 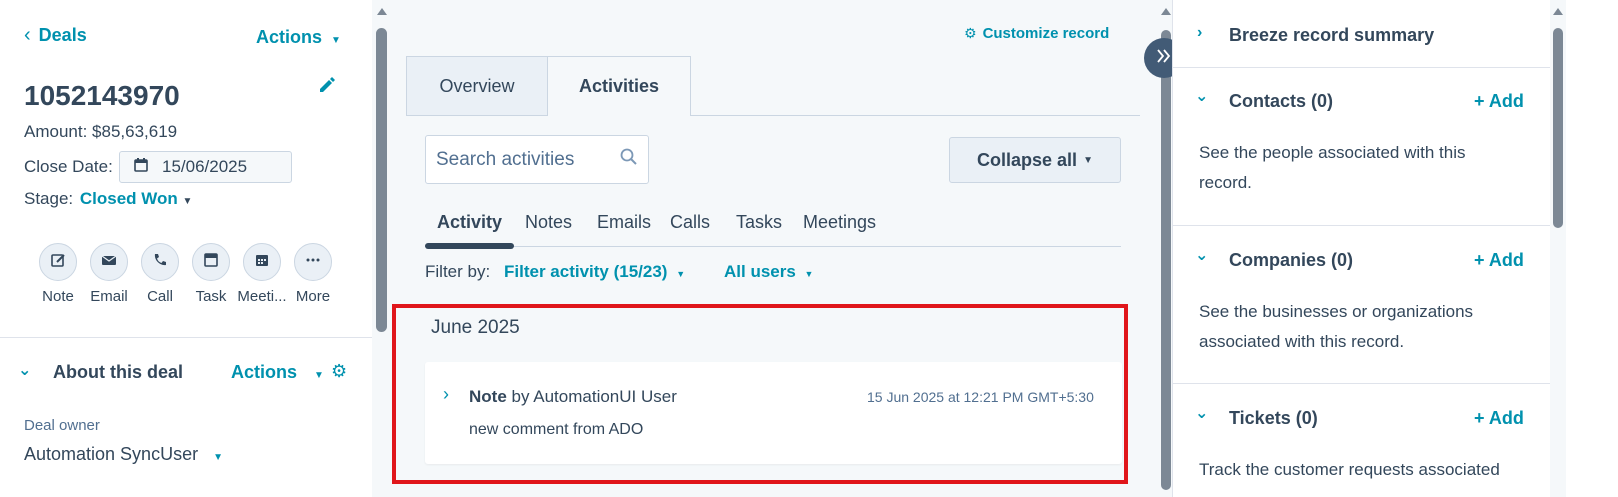 I want to click on search-activities-input: Search activities, so click(x=537, y=159).